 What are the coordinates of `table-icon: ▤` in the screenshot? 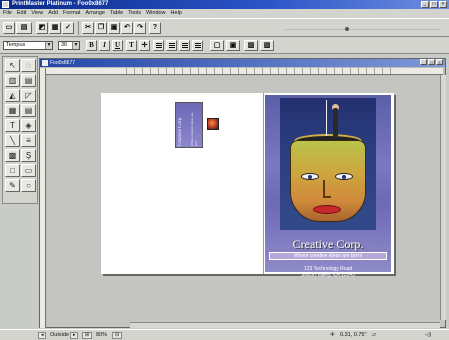 It's located at (28, 110).